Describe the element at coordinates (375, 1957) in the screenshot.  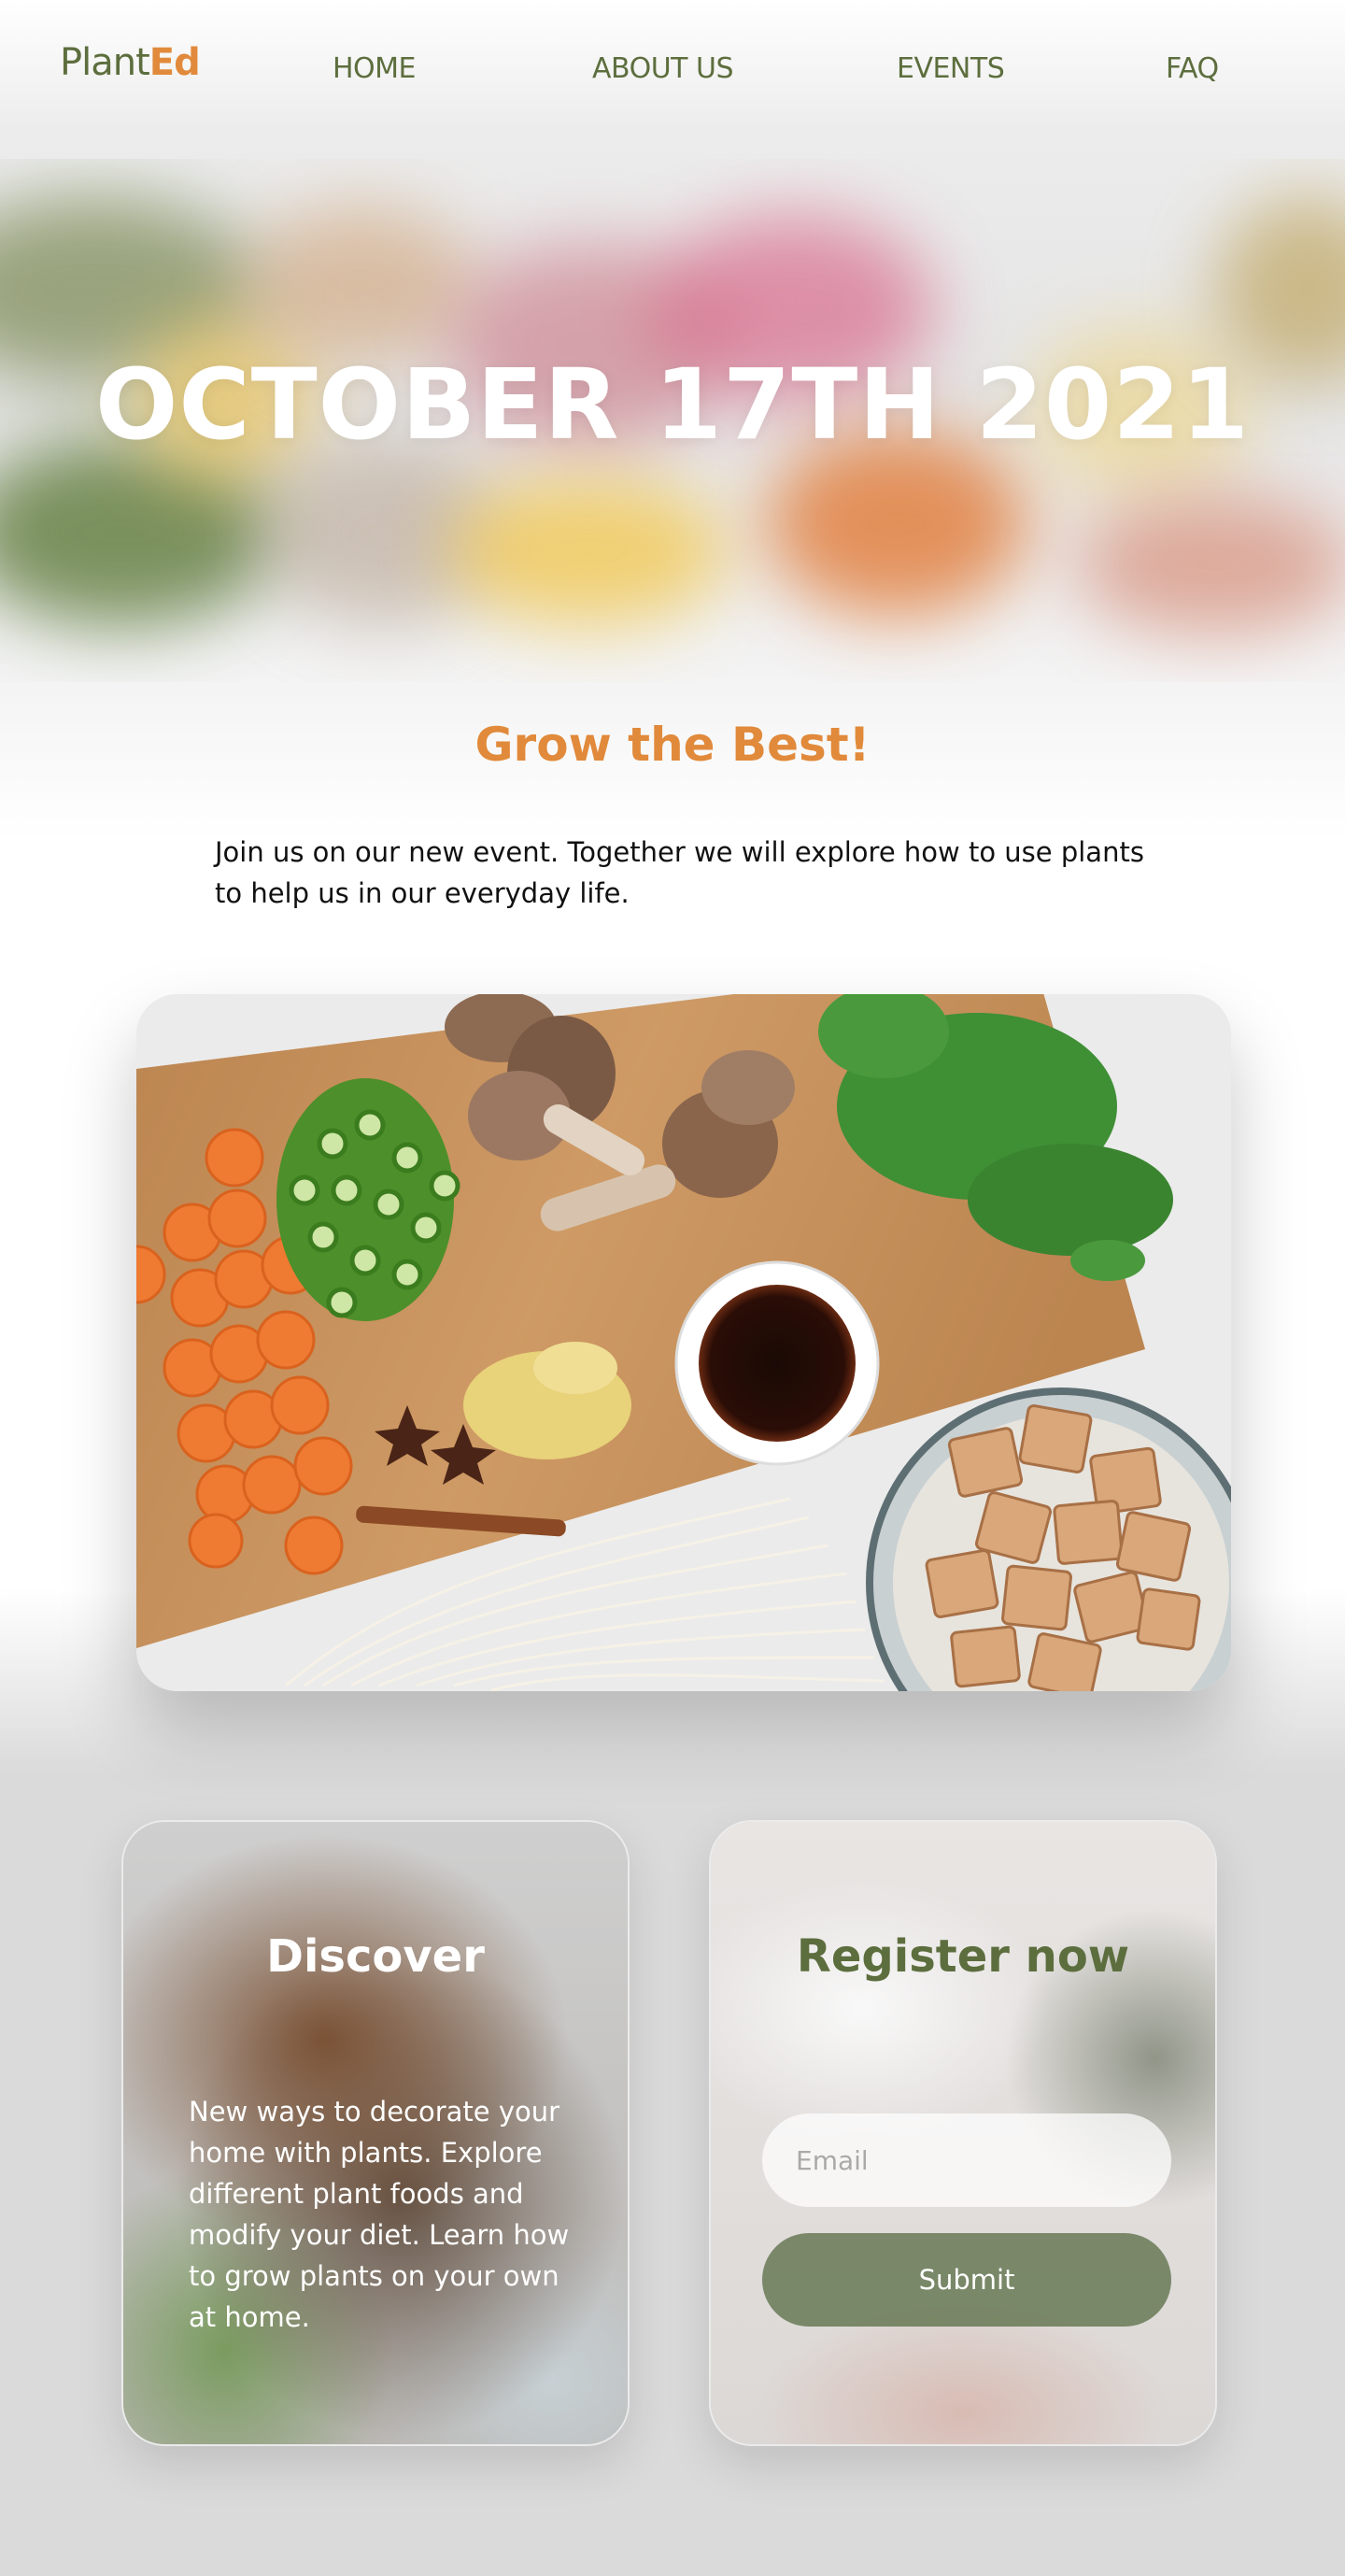
I see `discover-title: Discover` at that location.